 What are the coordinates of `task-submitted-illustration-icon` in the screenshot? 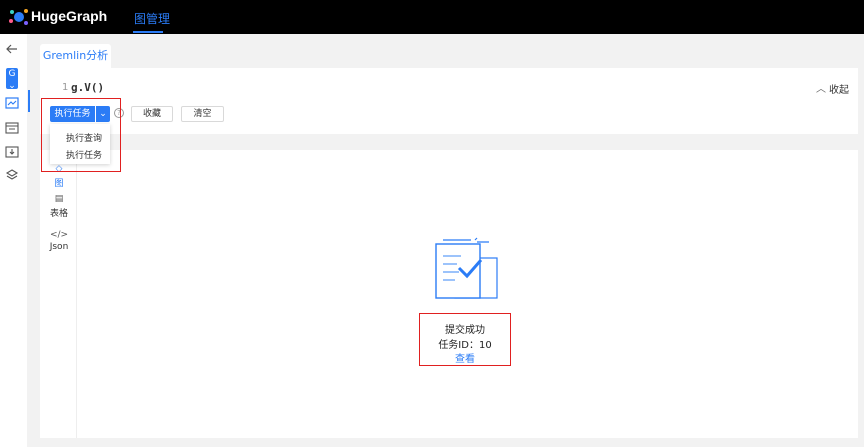 It's located at (466, 268).